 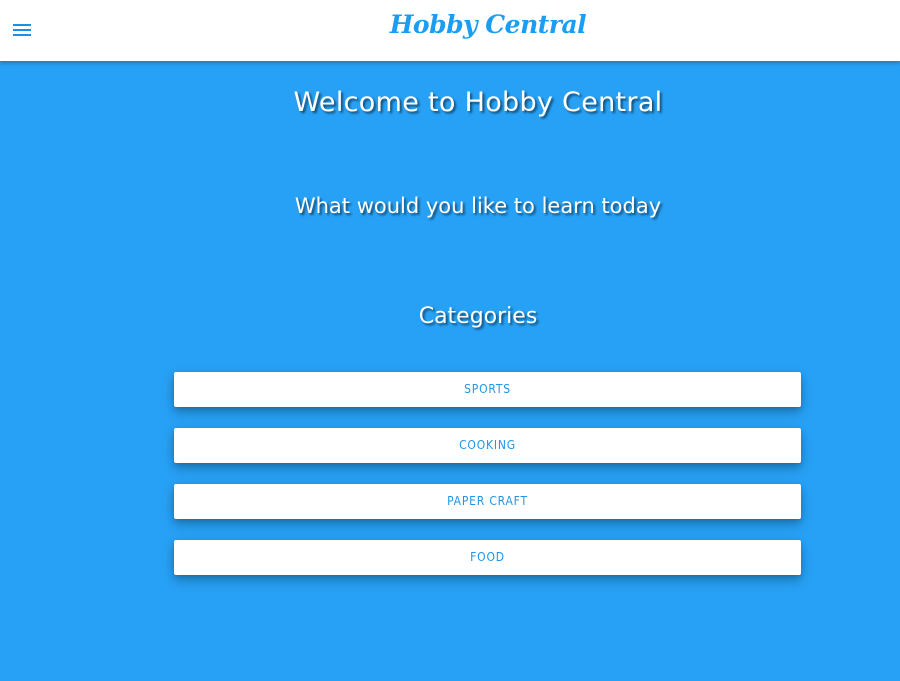 I want to click on category-button-food: FOOD, so click(x=487, y=557).